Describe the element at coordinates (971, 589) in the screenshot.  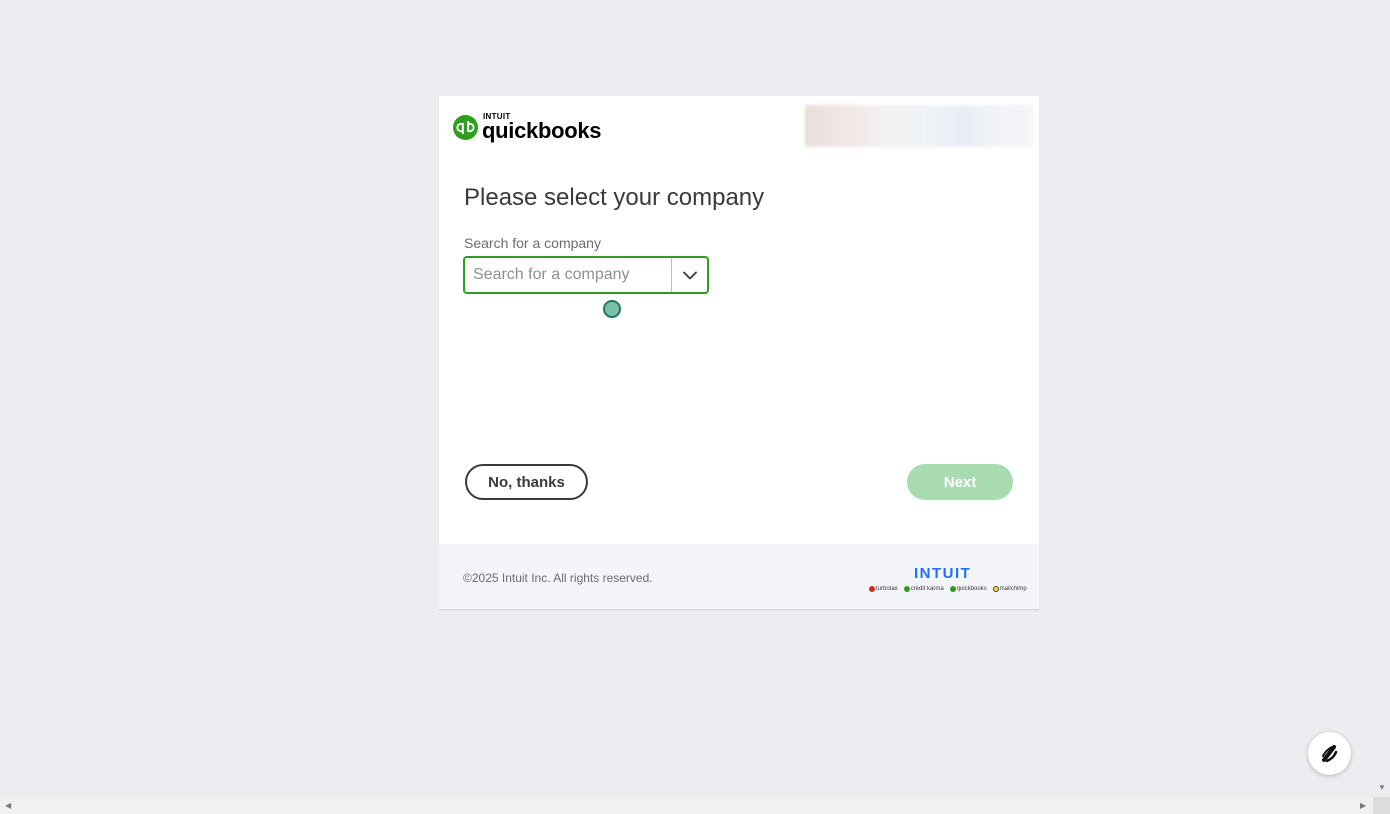
I see `quickbooks-family-label: quickbooks` at that location.